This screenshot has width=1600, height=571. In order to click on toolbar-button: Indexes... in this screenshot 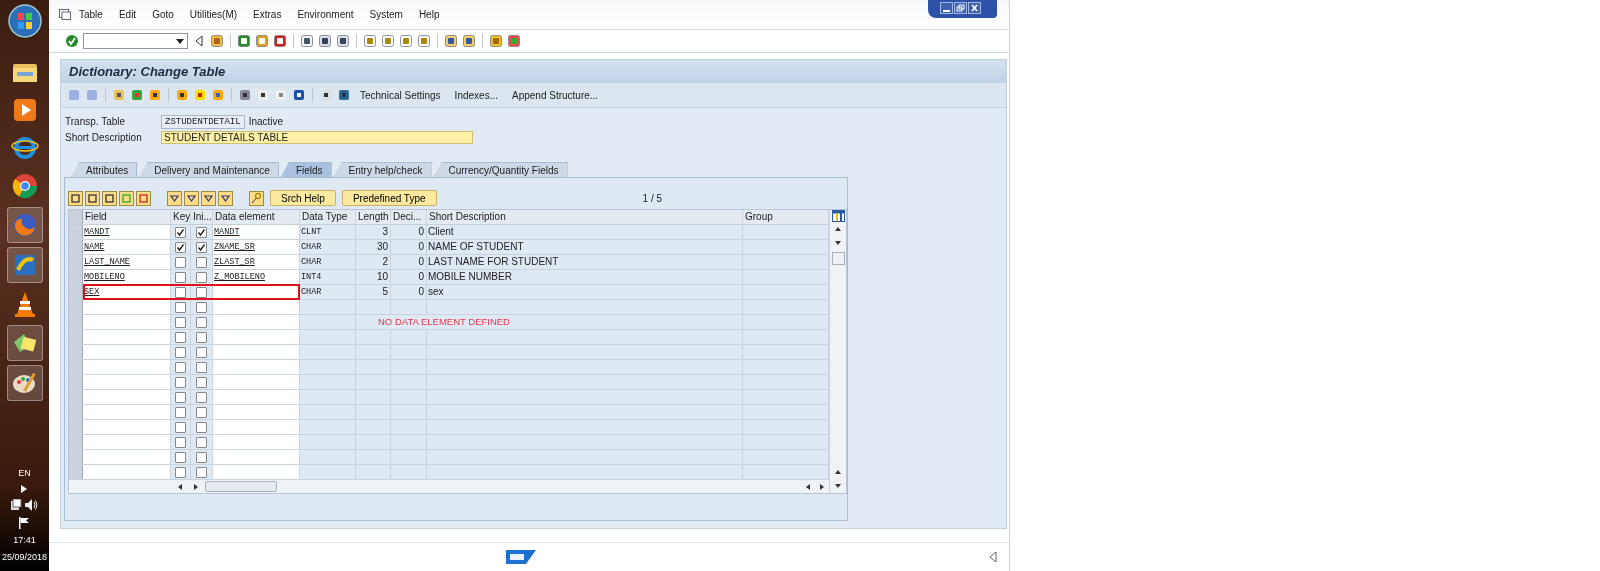, I will do `click(476, 95)`.